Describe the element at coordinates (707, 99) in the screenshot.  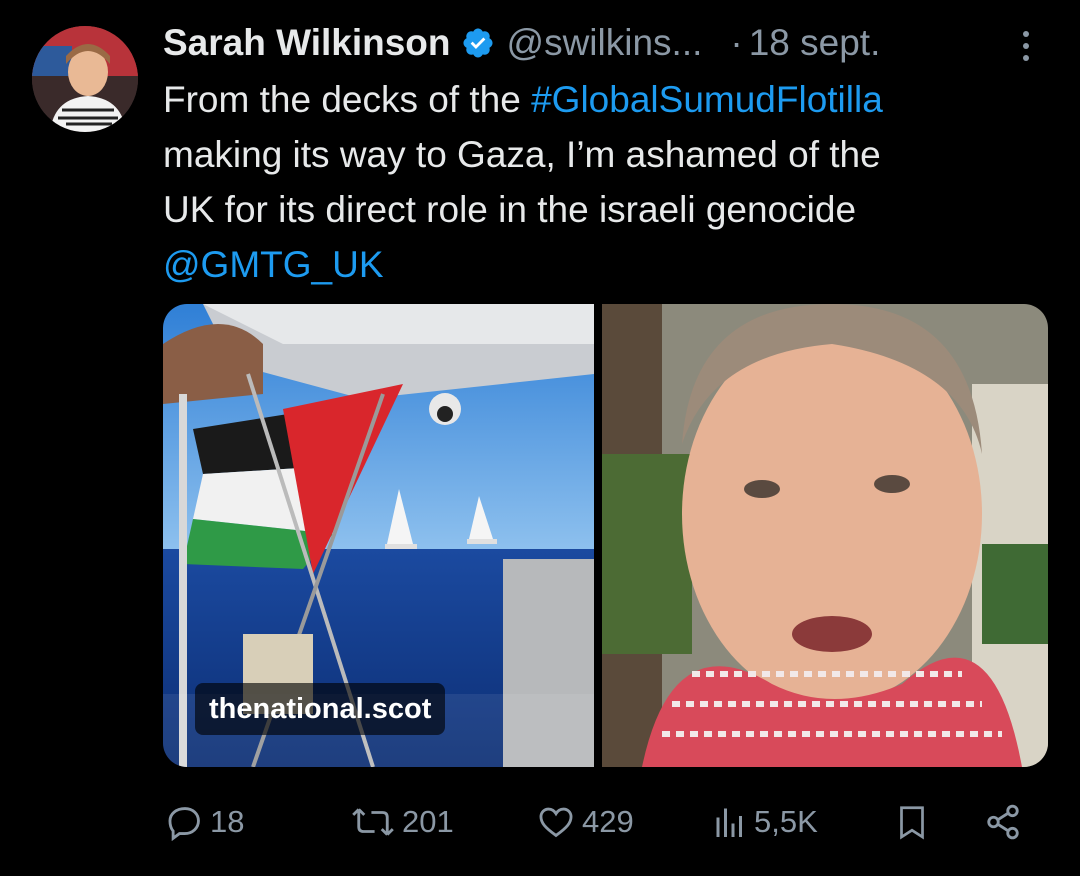
I see `hashtag-link: #GlobalSumudFlotilla` at that location.